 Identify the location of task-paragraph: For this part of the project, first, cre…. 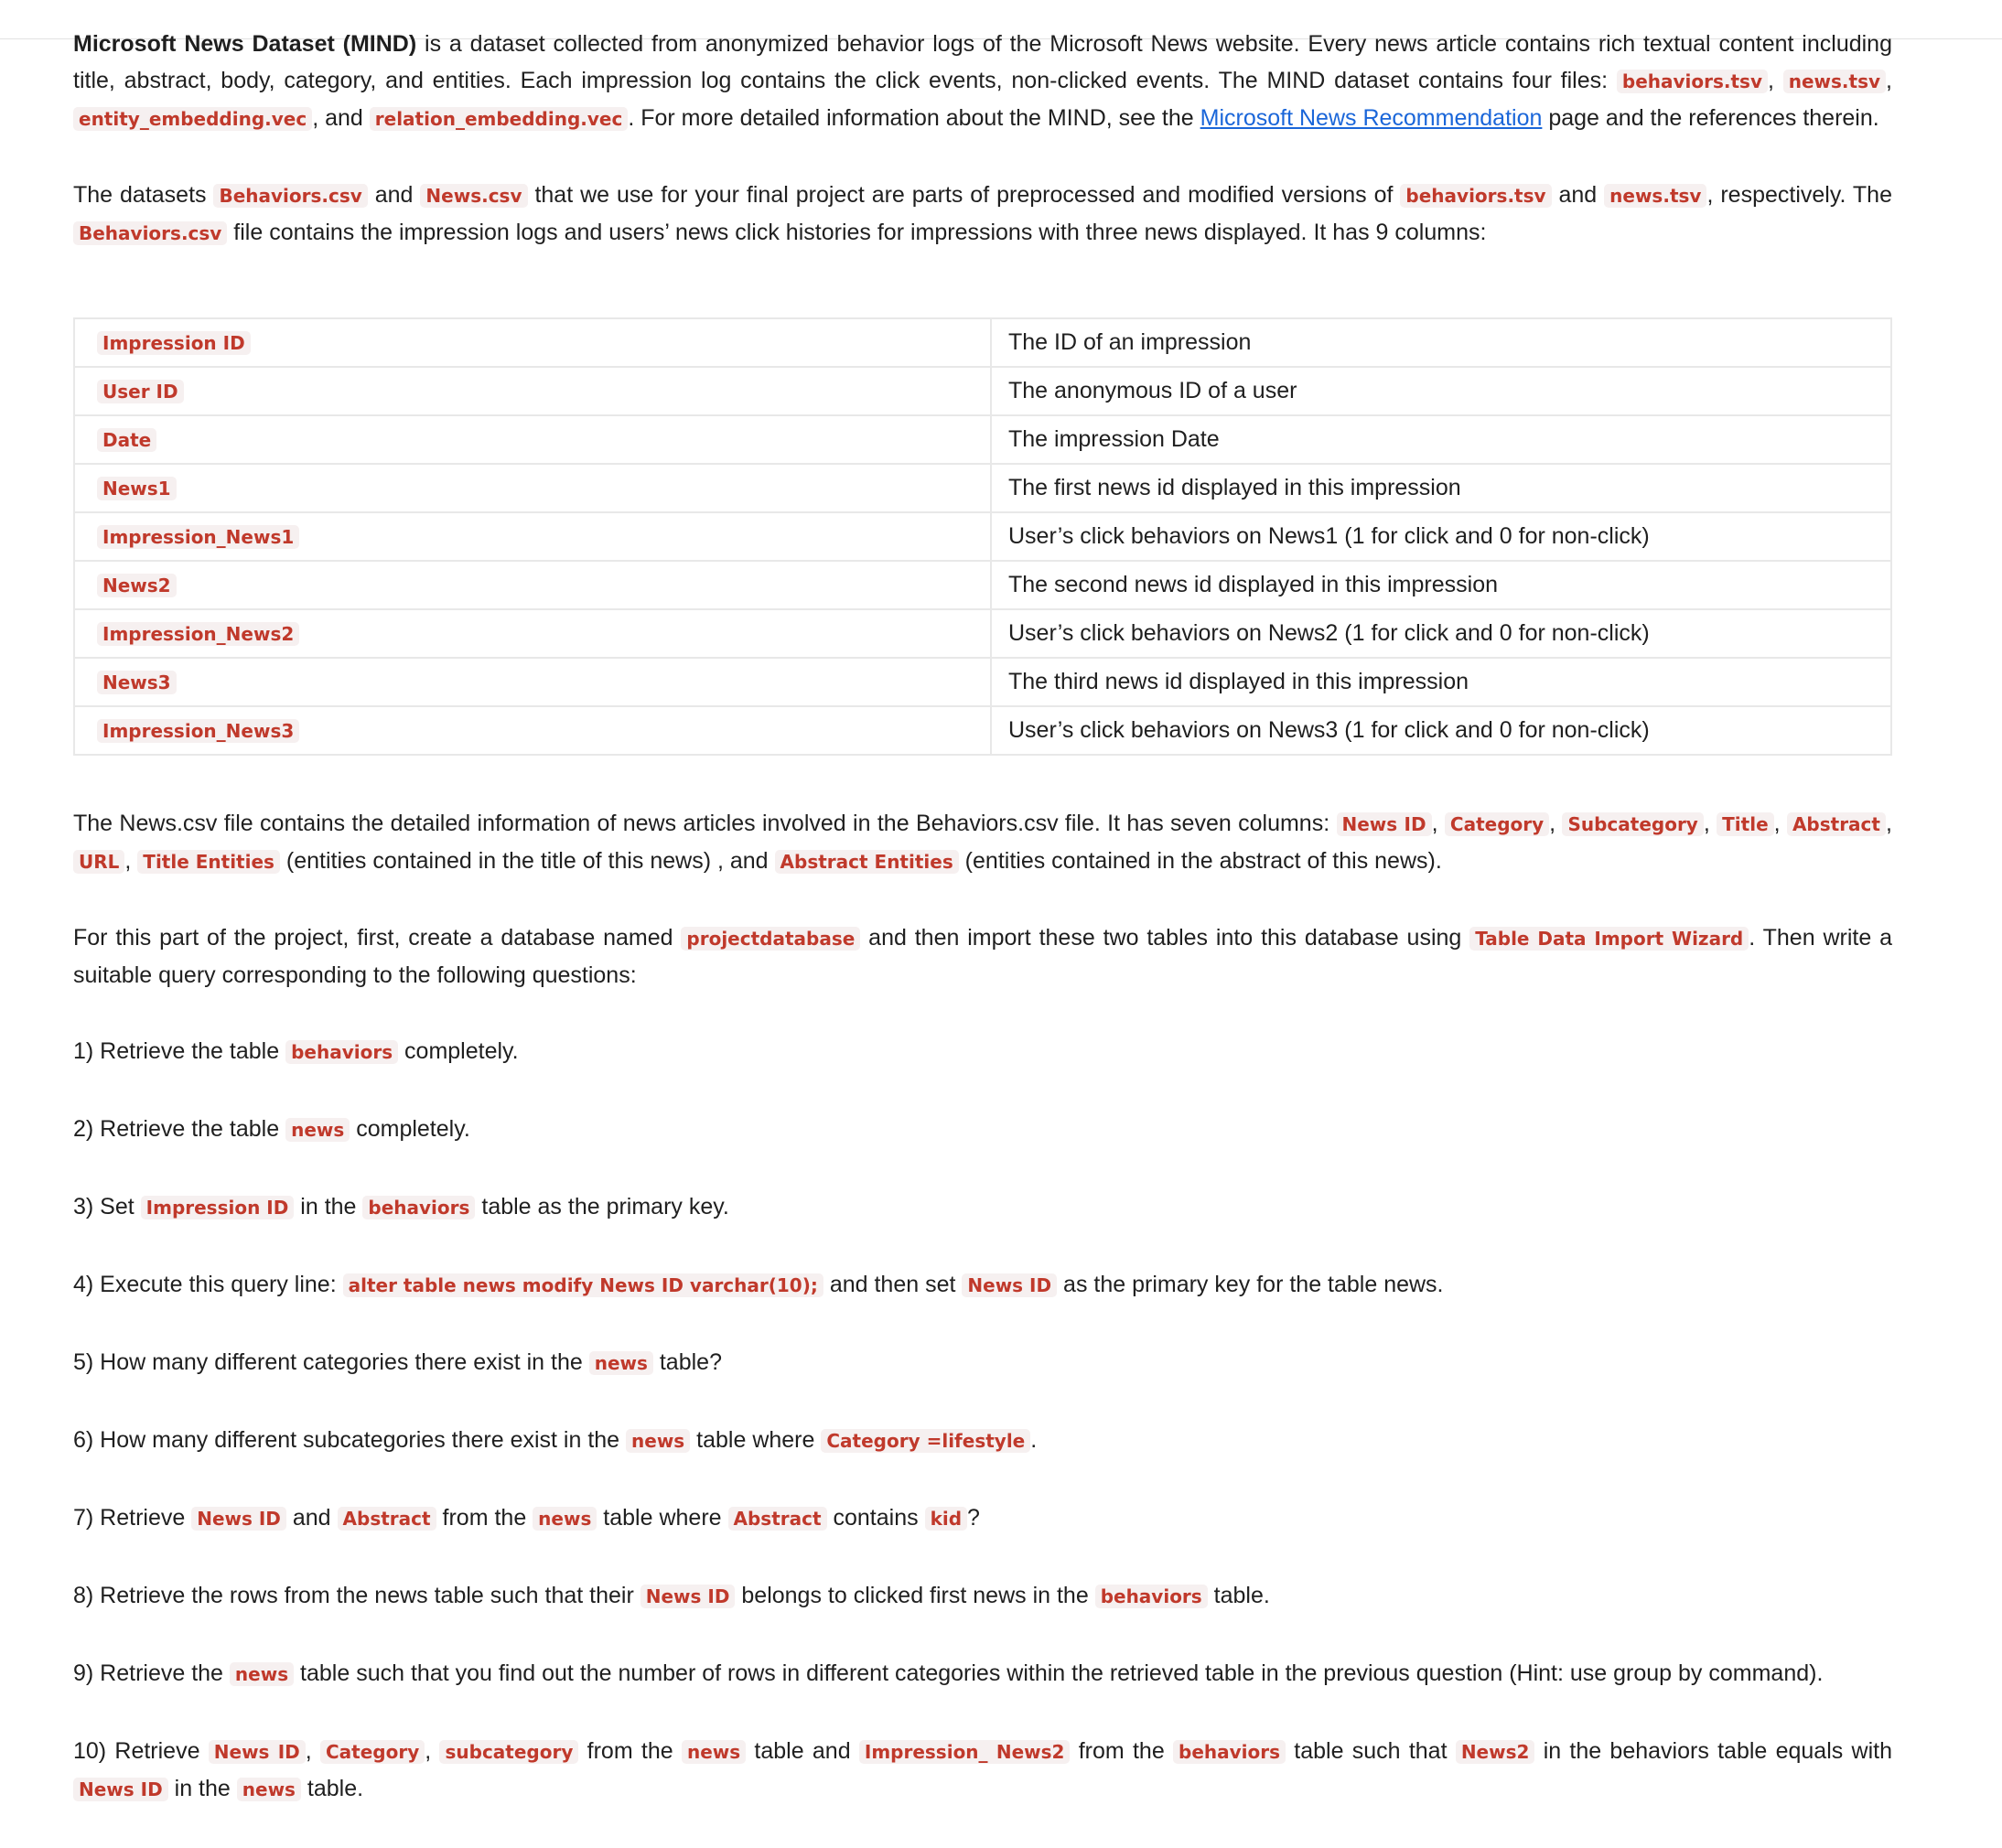
(982, 956).